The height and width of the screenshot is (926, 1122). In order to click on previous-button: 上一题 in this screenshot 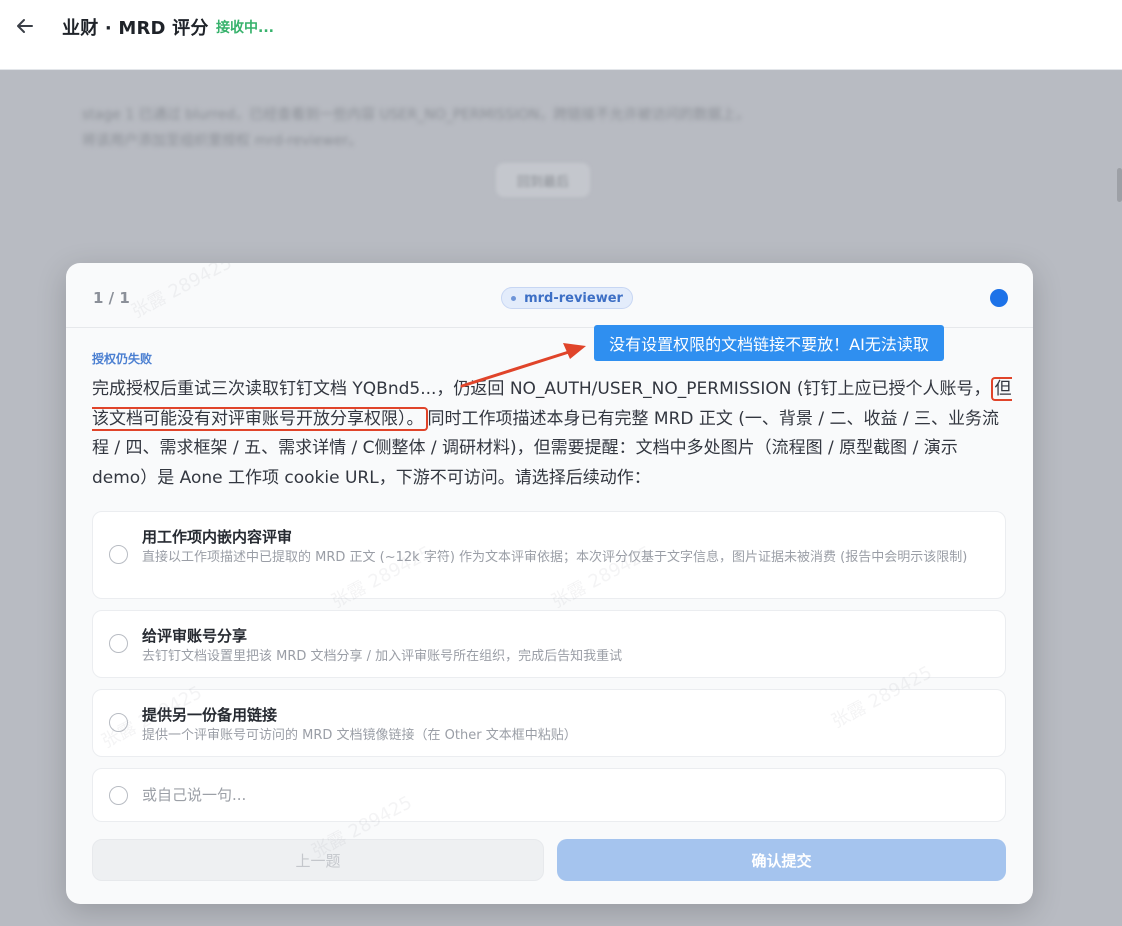, I will do `click(318, 860)`.